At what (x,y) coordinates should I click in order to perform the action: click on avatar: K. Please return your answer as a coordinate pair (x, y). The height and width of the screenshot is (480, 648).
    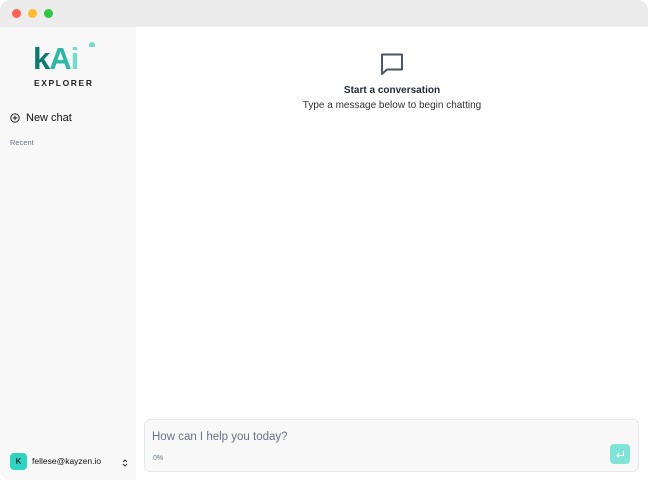
    Looking at the image, I should click on (18, 461).